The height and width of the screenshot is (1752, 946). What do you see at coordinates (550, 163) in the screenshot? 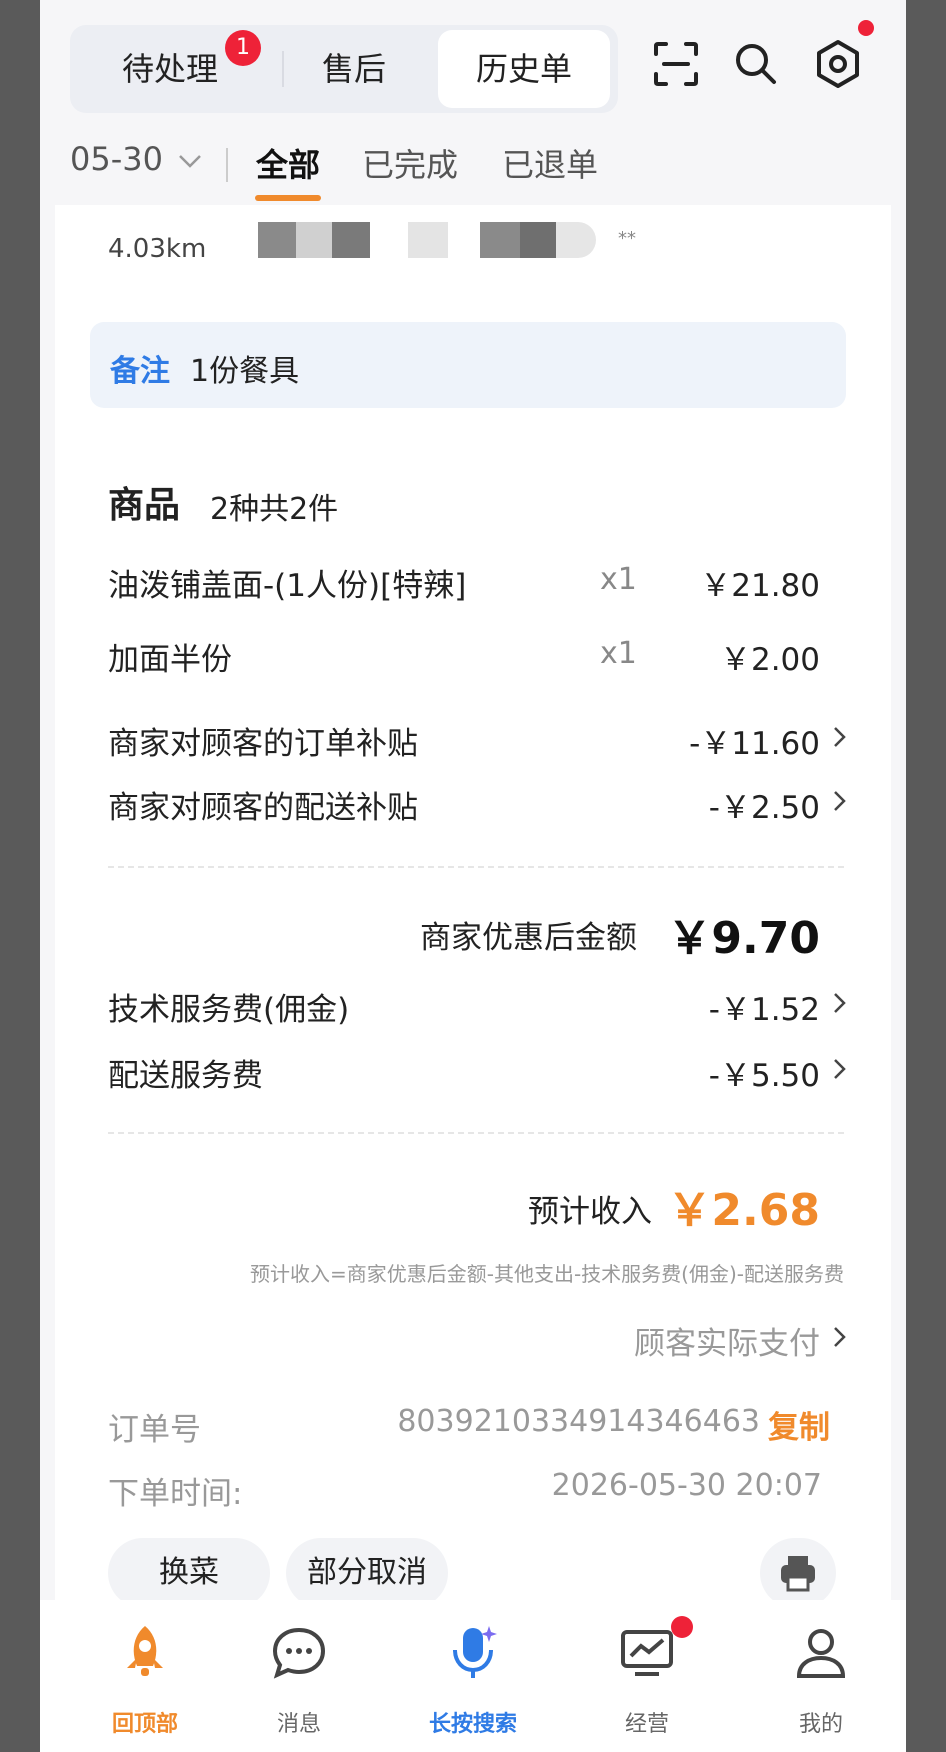
I see `filter-refunded: 已退单` at bounding box center [550, 163].